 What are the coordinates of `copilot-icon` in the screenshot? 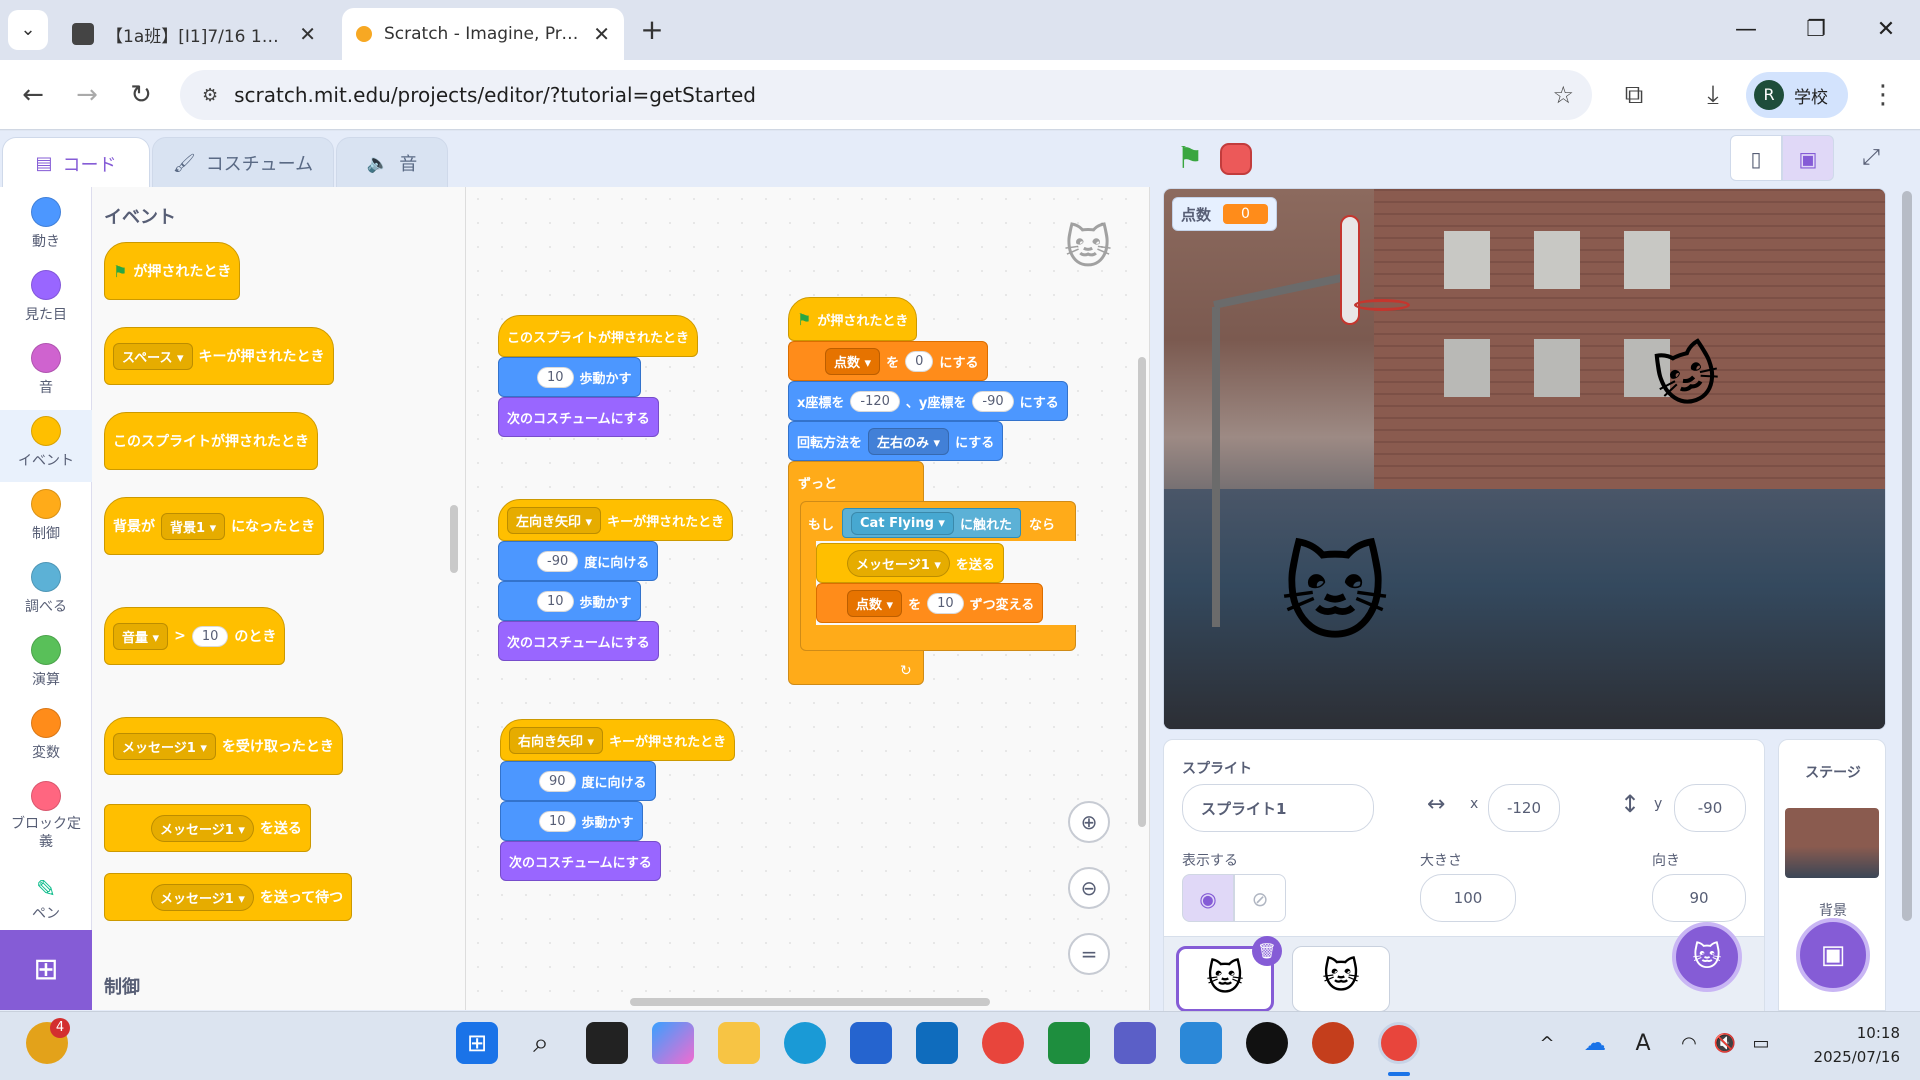 It's located at (673, 1043).